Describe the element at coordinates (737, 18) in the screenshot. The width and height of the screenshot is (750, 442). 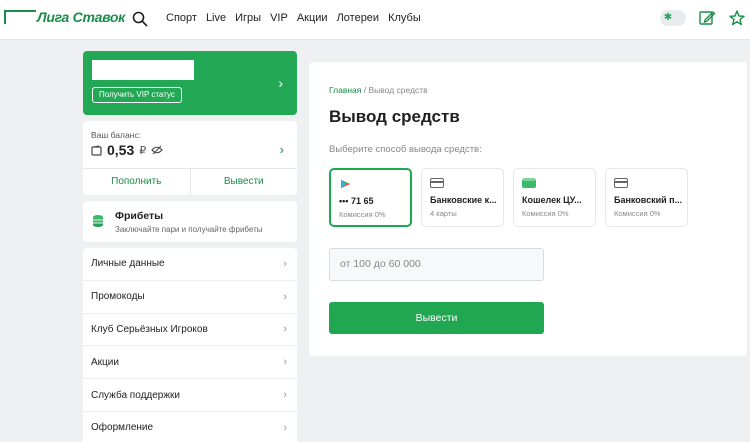
I see `star-icon` at that location.